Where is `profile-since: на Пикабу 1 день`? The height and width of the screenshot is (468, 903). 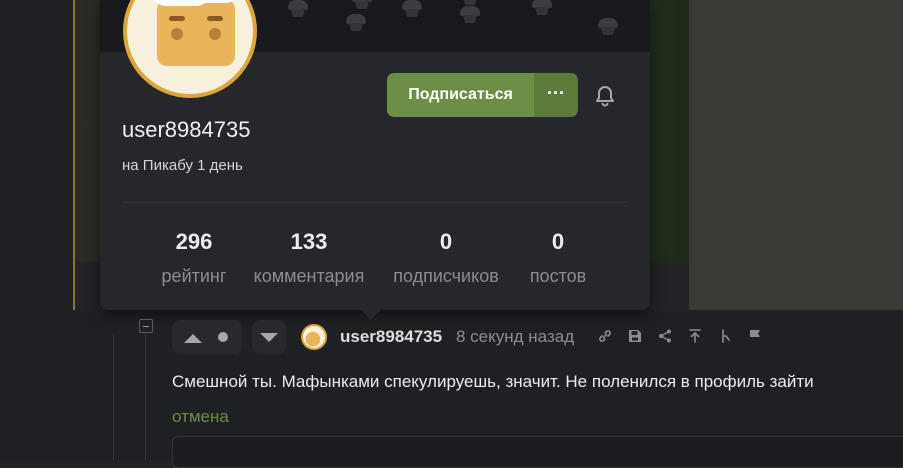
profile-since: на Пикабу 1 день is located at coordinates (182, 165).